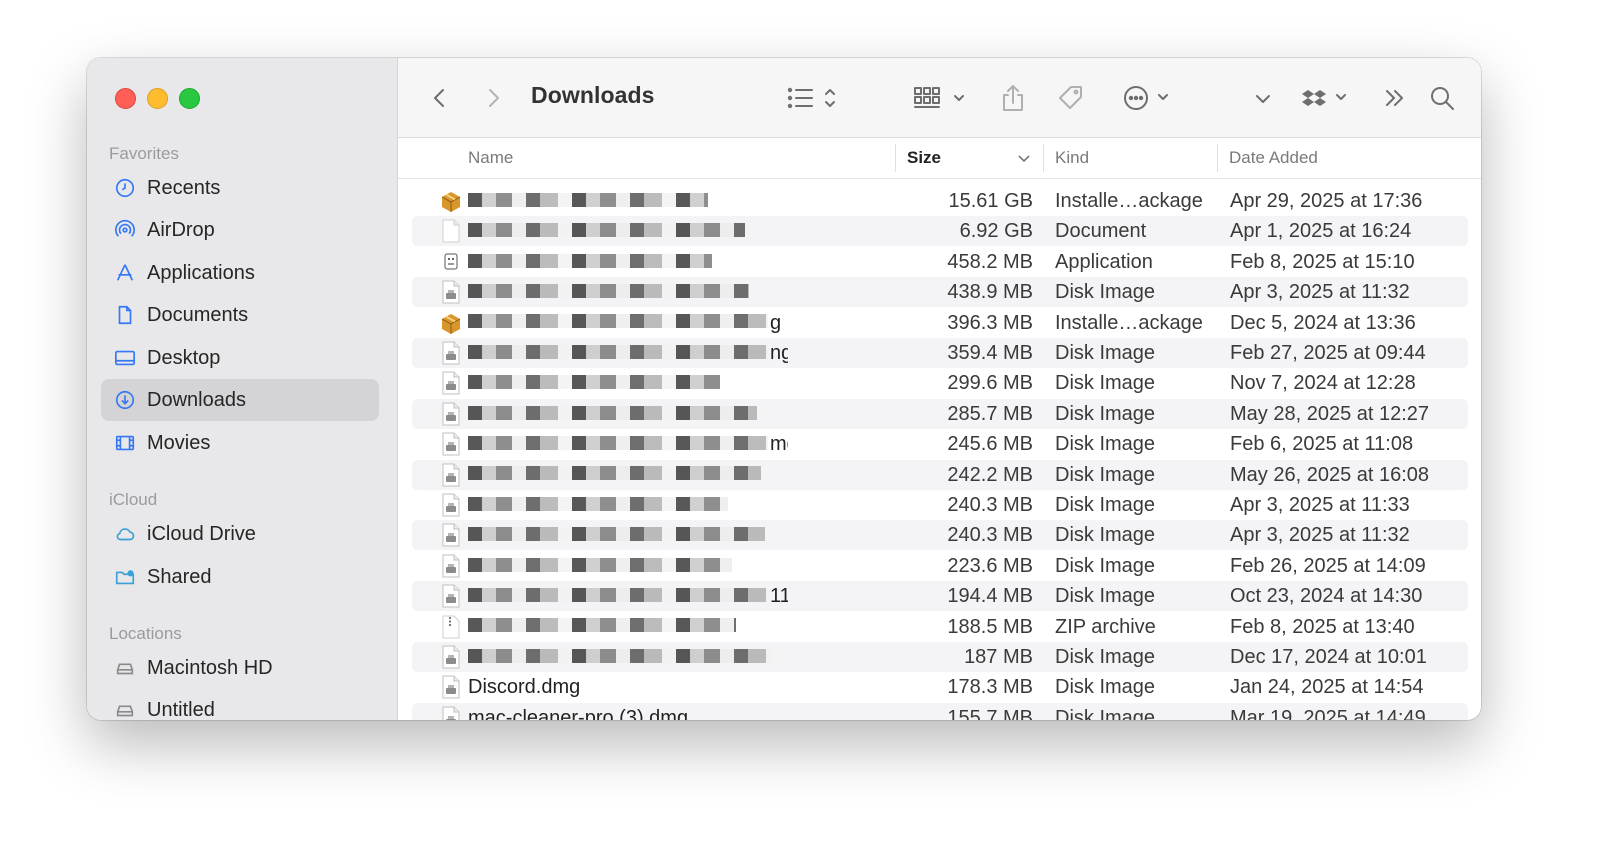 This screenshot has width=1600, height=850. I want to click on clock-icon, so click(125, 188).